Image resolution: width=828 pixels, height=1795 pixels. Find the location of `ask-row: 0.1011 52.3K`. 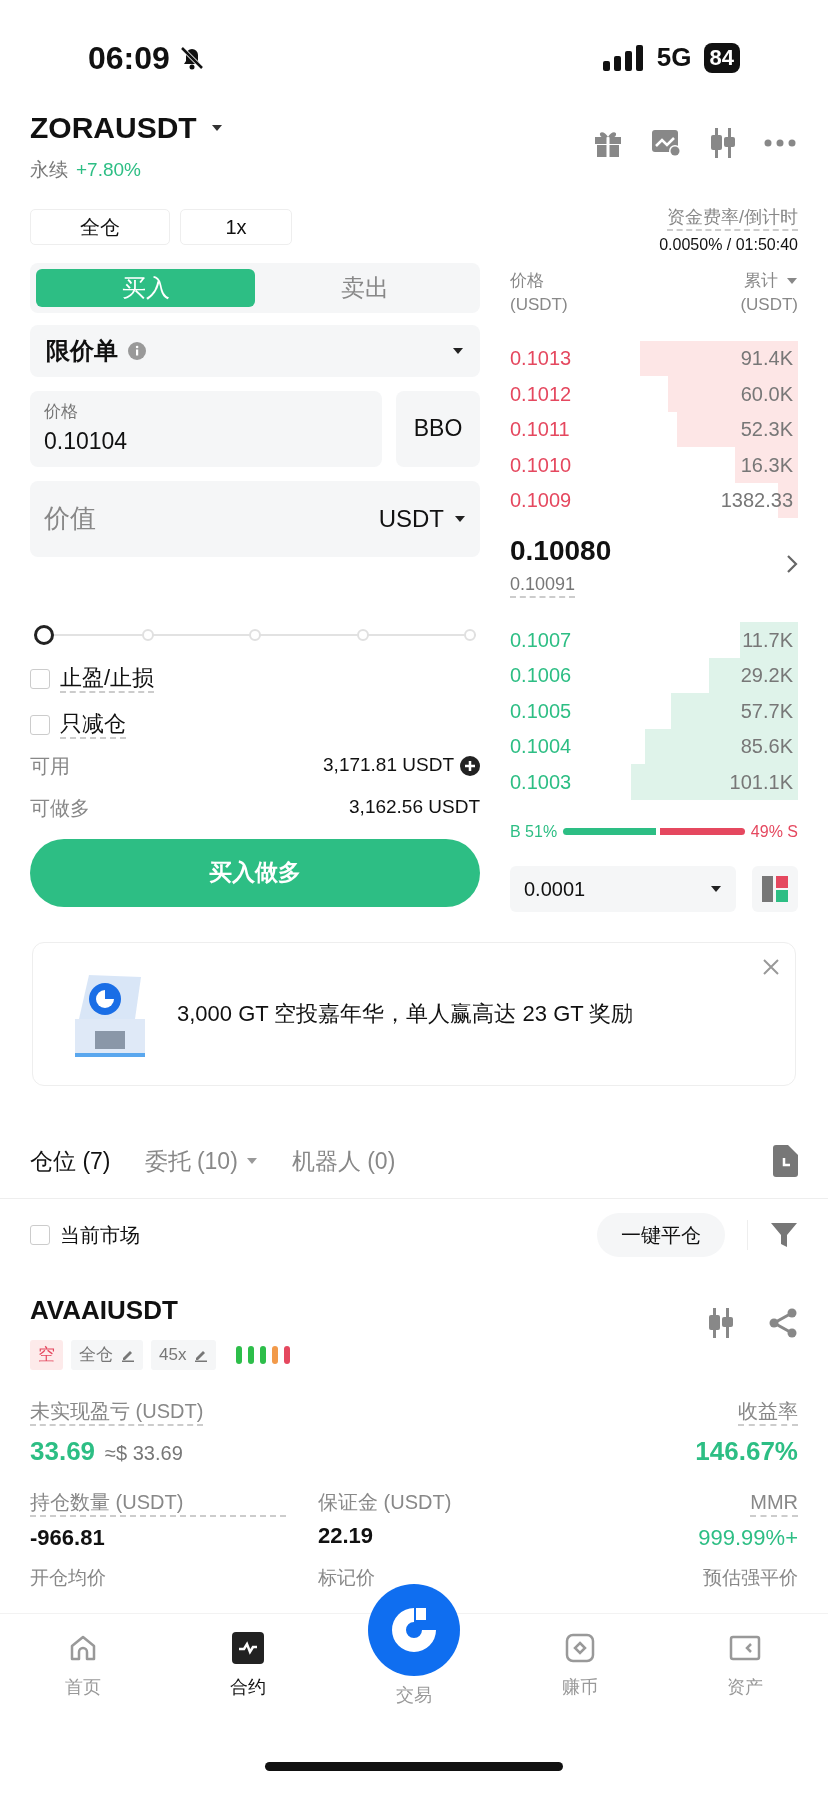

ask-row: 0.1011 52.3K is located at coordinates (654, 429).